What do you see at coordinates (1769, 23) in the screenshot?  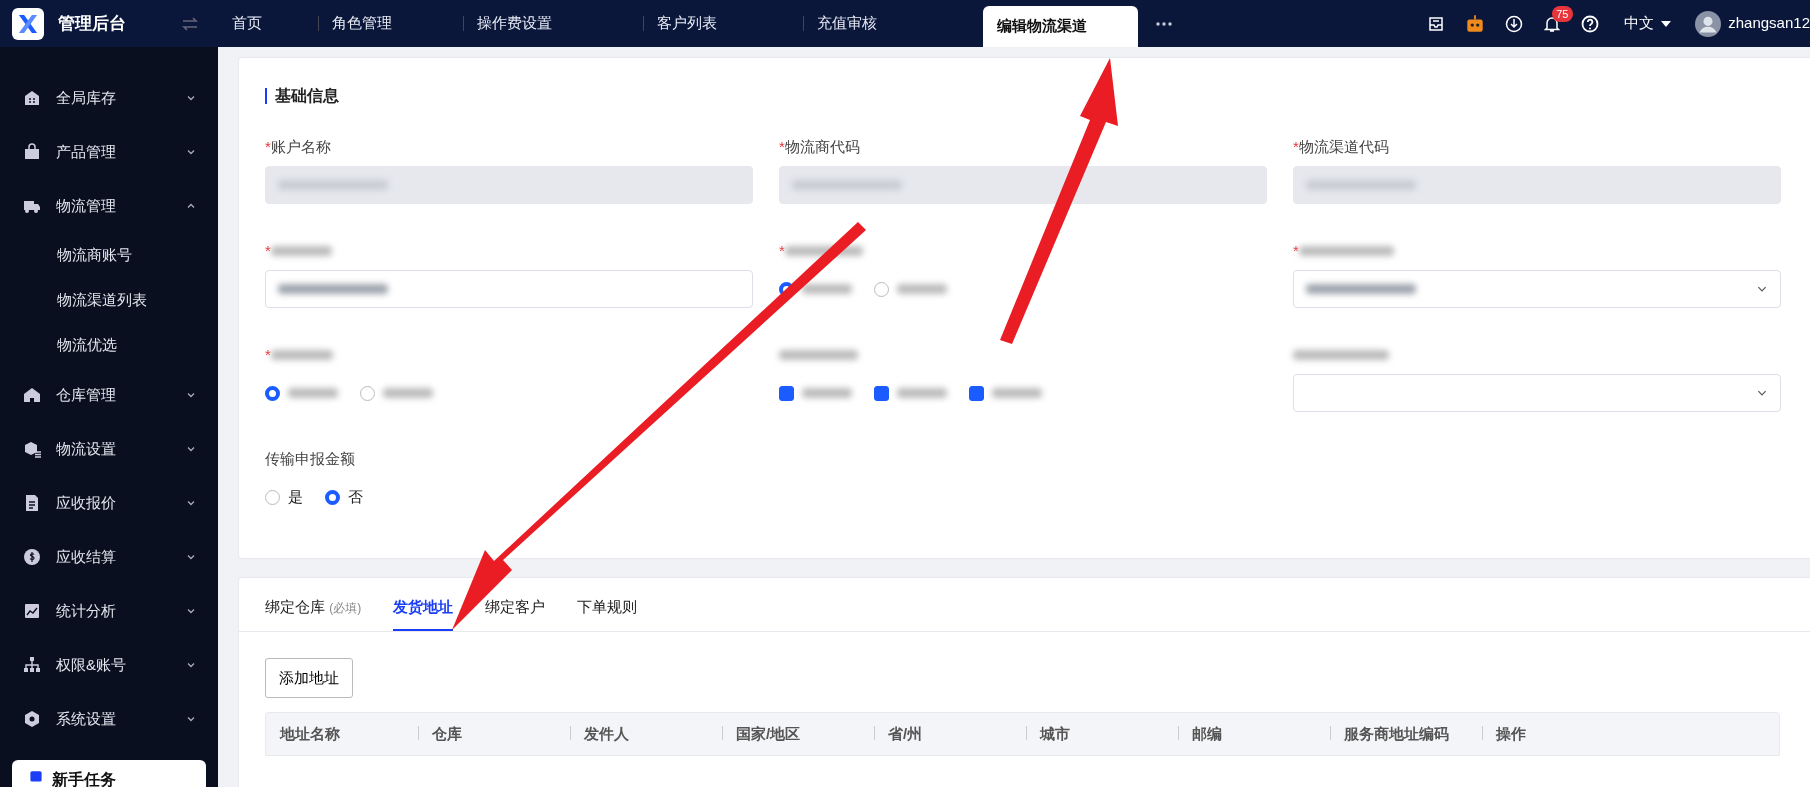 I see `user-name: zhangsan12` at bounding box center [1769, 23].